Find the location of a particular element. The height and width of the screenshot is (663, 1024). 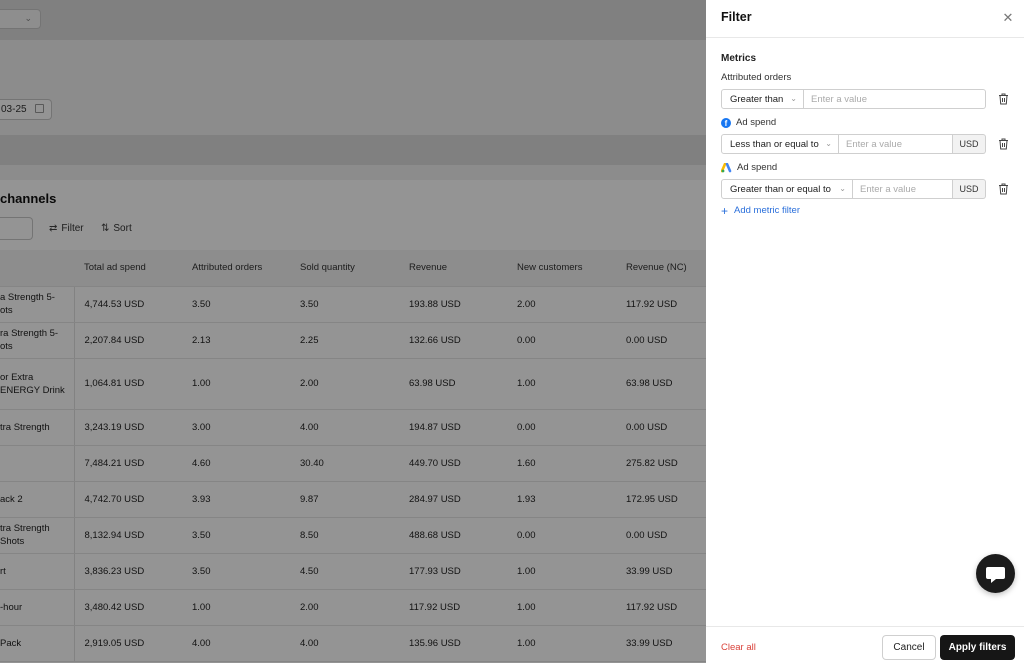

metric-label-text: Attributed orders is located at coordinates (756, 77).